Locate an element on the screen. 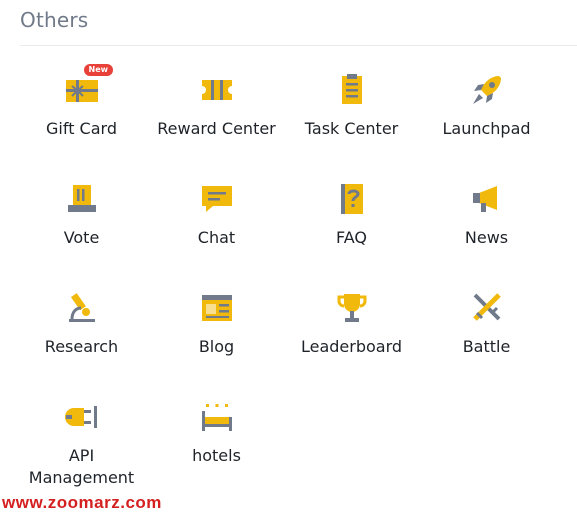  watermark: www.zoomarz.com is located at coordinates (82, 502).